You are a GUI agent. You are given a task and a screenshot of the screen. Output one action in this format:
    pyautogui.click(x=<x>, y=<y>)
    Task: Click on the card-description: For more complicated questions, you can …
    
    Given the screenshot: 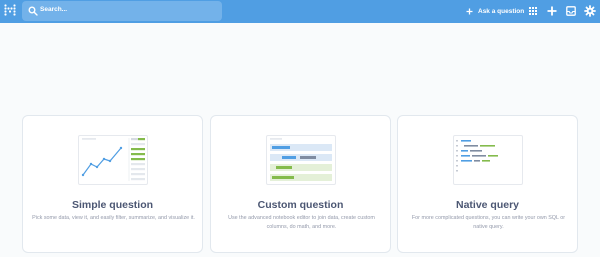 What is the action you would take?
    pyautogui.click(x=488, y=222)
    